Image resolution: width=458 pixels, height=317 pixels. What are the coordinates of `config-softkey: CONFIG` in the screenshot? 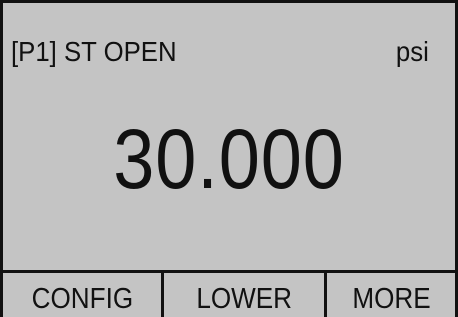 It's located at (82, 295).